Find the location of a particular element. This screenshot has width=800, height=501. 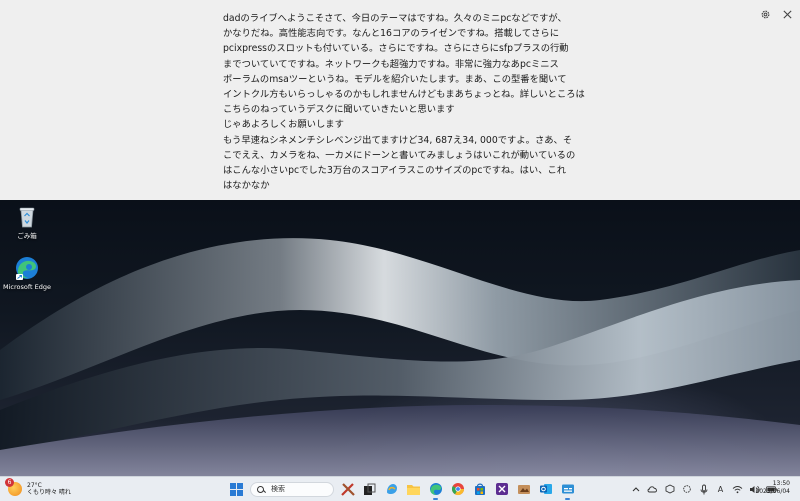

taskbar: 6 27°C くもり時々 晴れ 検索 A 13:50 2025/06/04 is located at coordinates (400, 488).